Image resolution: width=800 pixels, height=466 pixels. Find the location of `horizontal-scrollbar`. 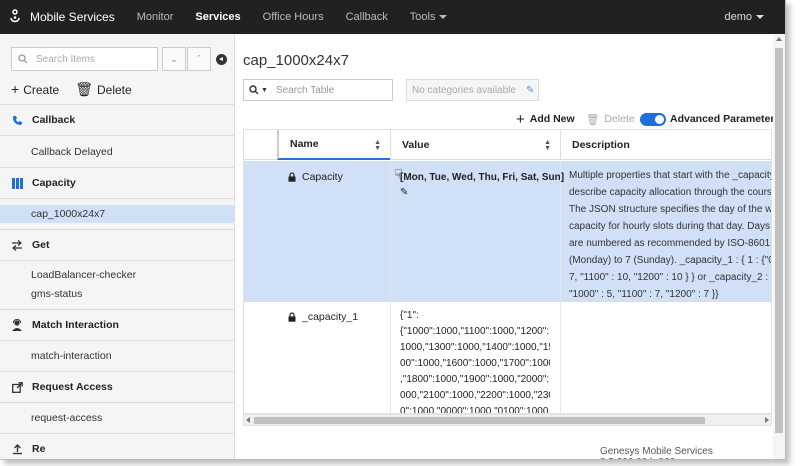

horizontal-scrollbar is located at coordinates (507, 420).